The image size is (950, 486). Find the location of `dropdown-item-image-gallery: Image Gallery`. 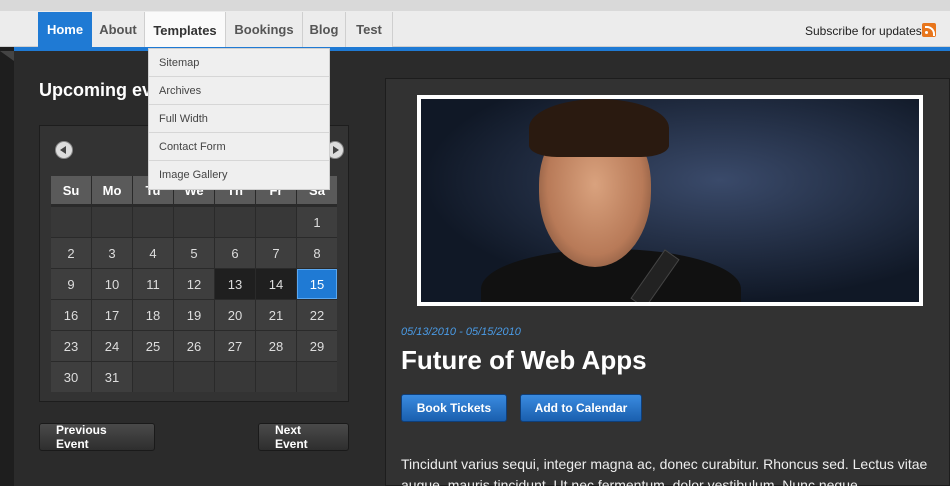

dropdown-item-image-gallery: Image Gallery is located at coordinates (239, 175).